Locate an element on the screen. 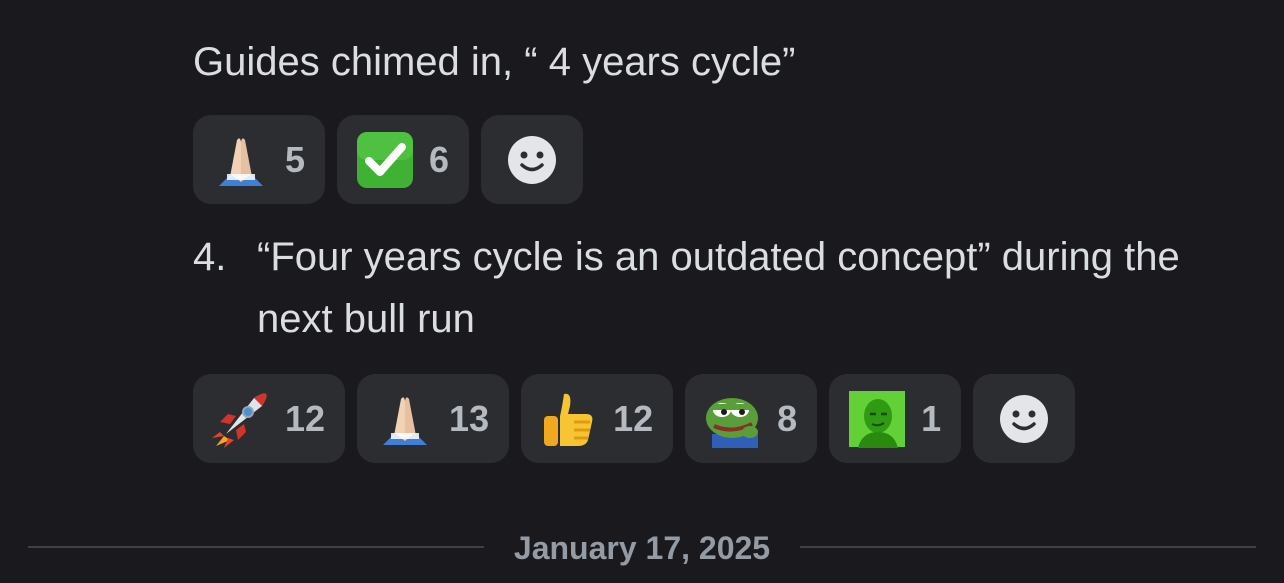 This screenshot has height=583, width=1284. thumbs-up-icon is located at coordinates (569, 419).